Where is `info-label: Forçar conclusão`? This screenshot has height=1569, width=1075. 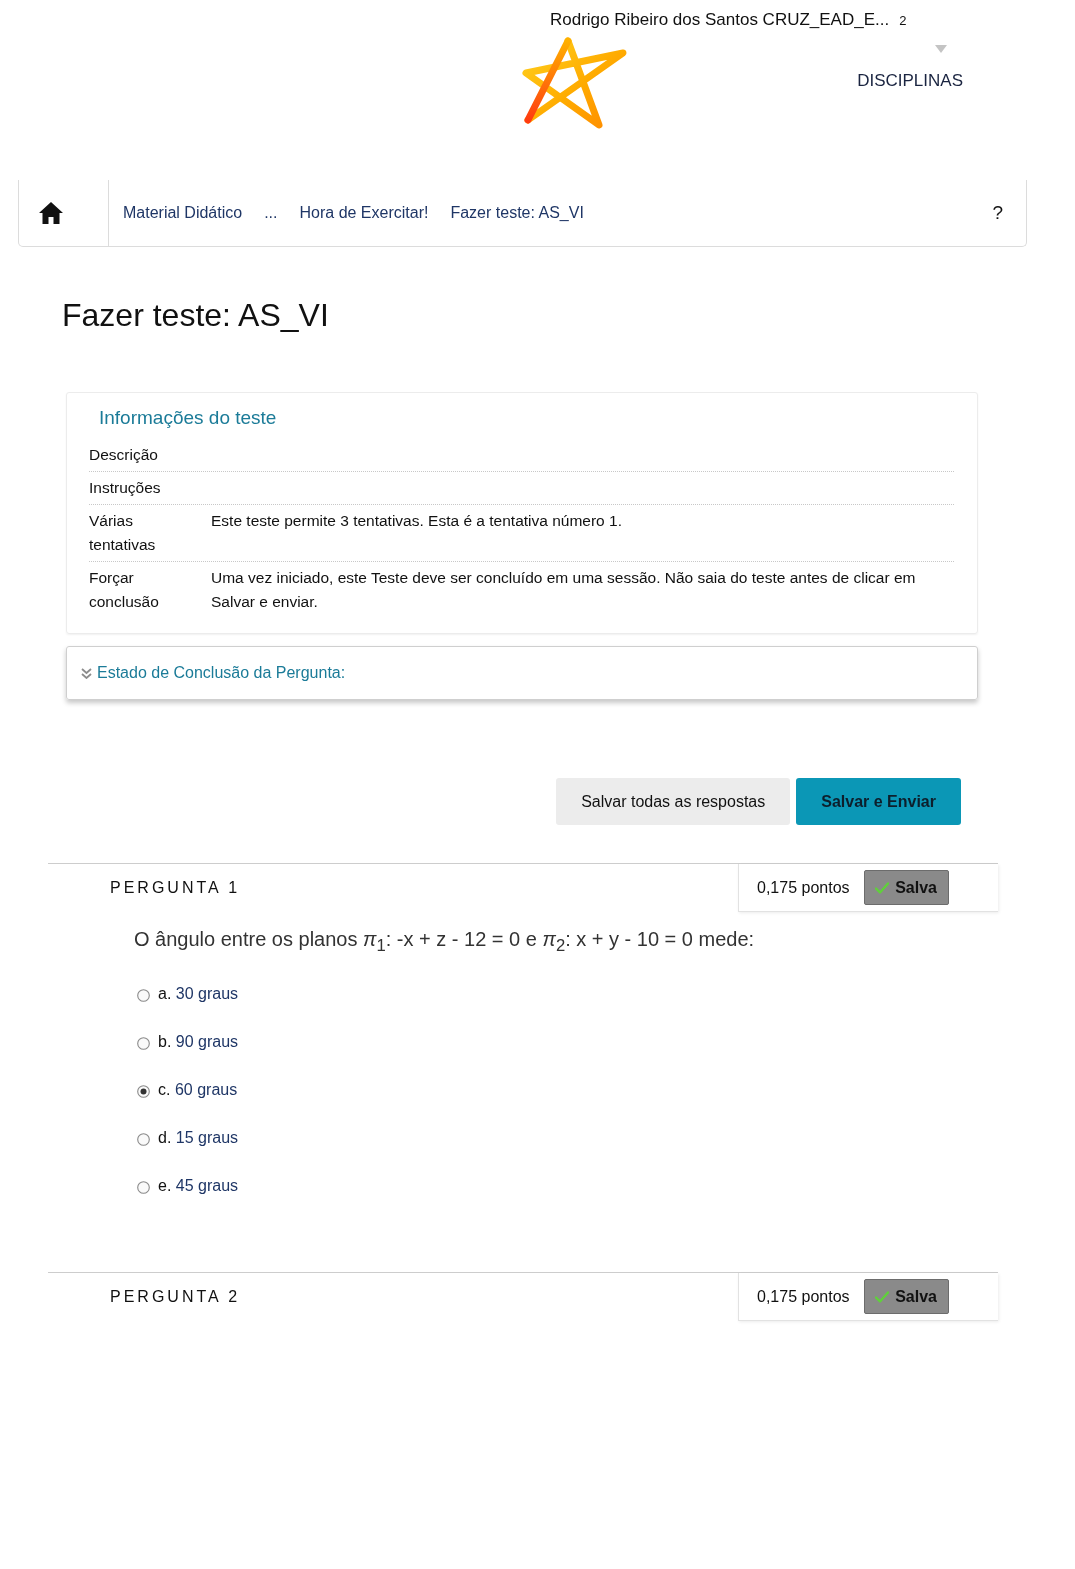 info-label: Forçar conclusão is located at coordinates (124, 590).